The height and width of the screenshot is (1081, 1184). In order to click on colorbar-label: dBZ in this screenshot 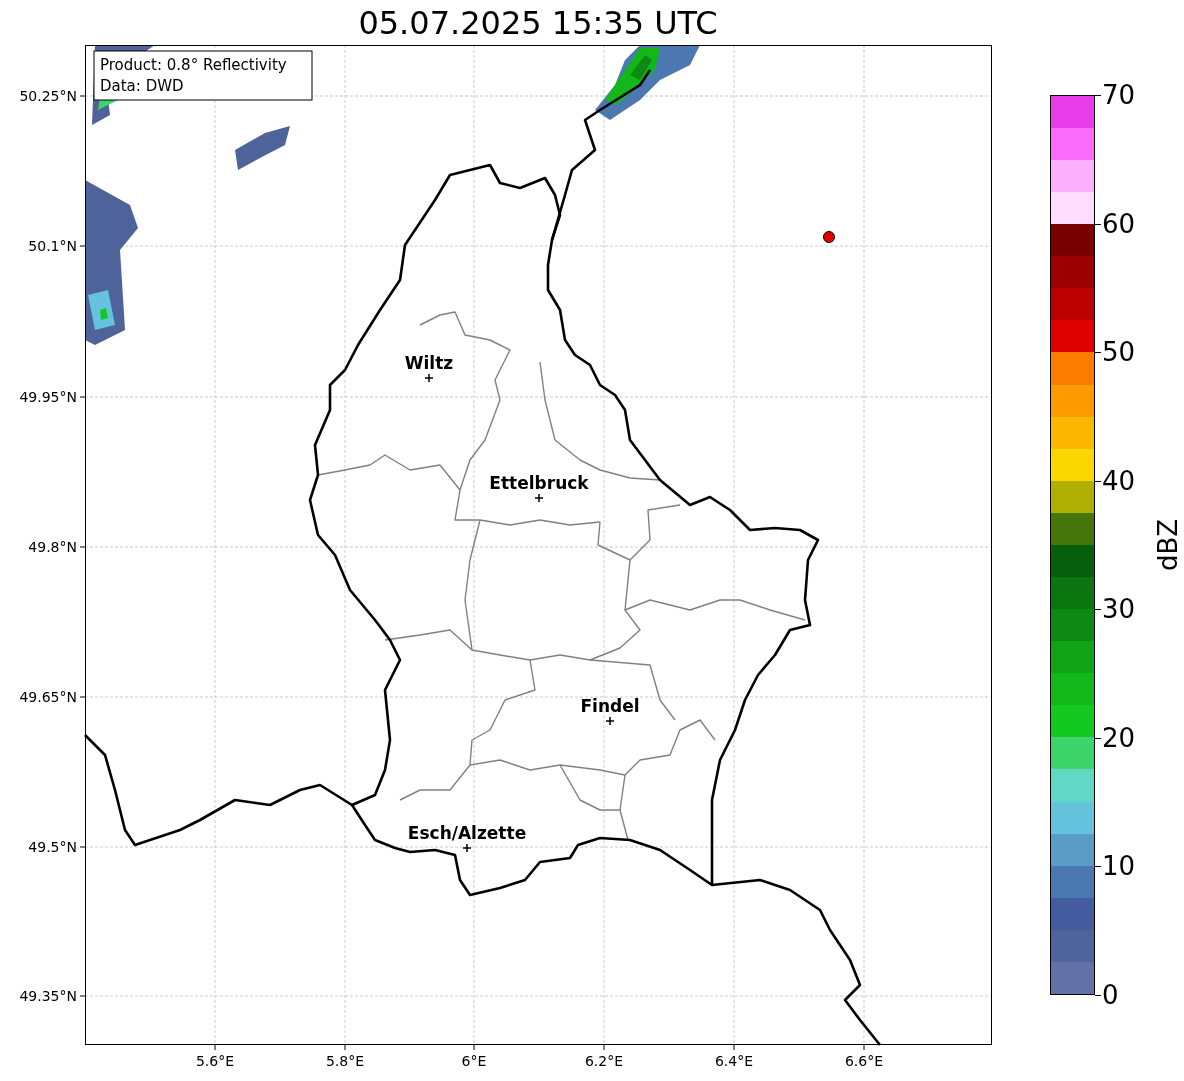, I will do `click(1168, 545)`.